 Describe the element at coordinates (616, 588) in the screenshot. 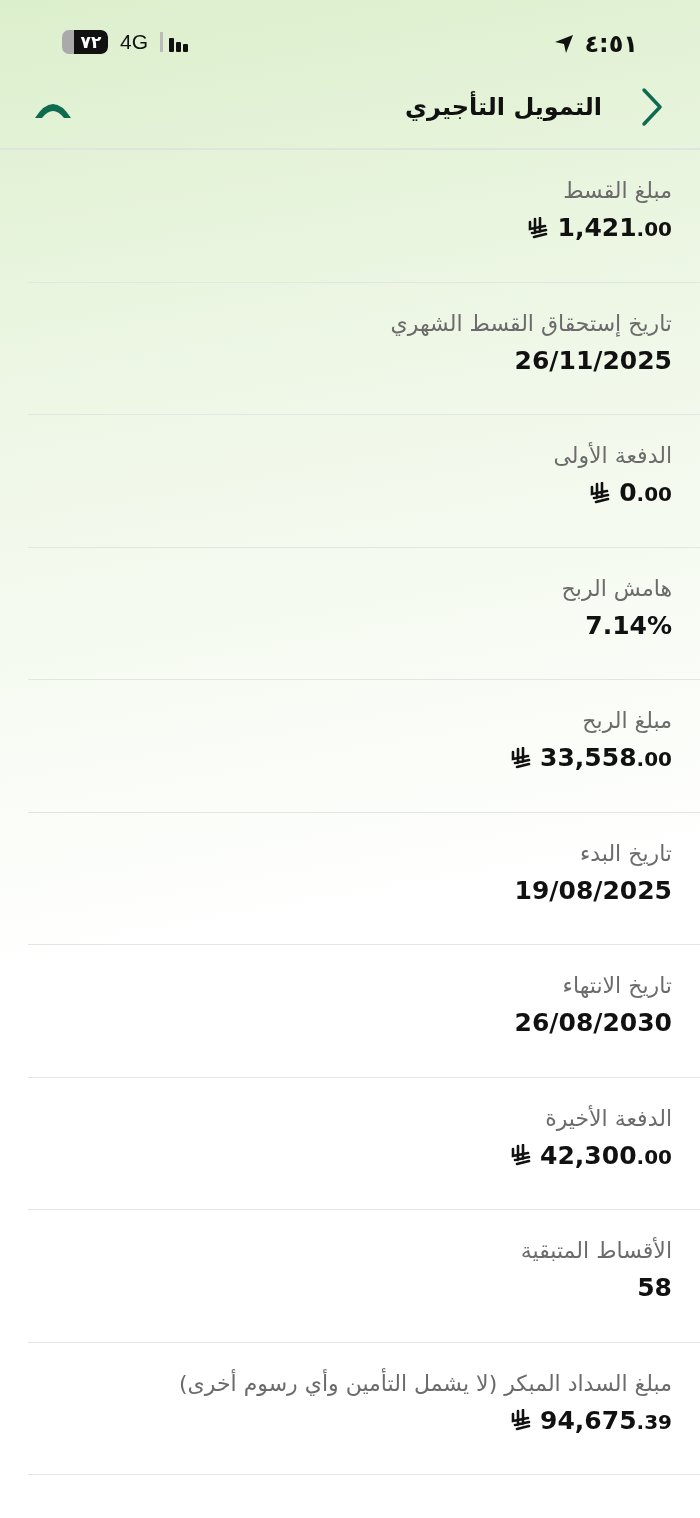

I see `field-label: هامش الربح` at that location.